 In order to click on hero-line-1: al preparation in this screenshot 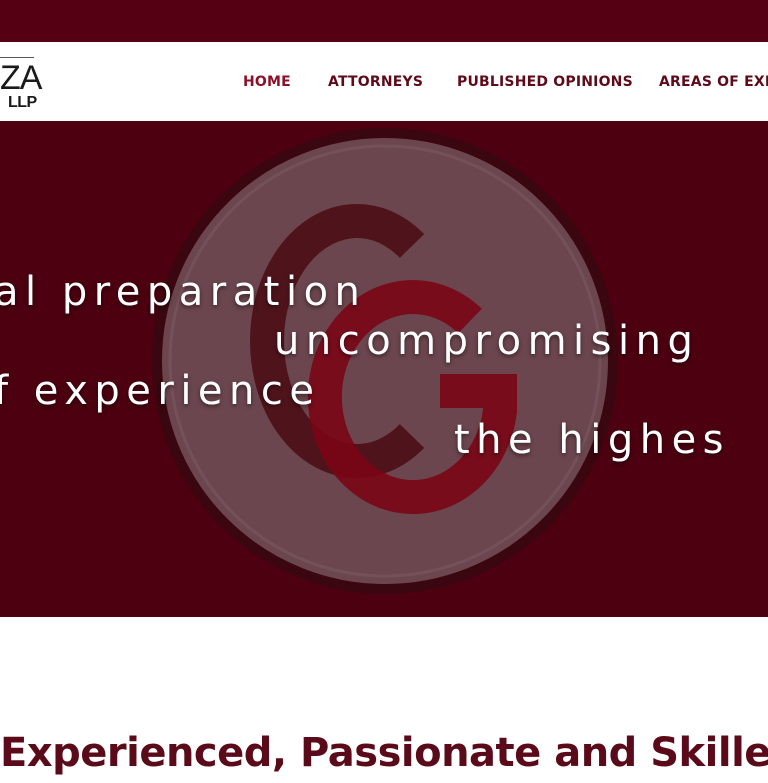, I will do `click(183, 292)`.